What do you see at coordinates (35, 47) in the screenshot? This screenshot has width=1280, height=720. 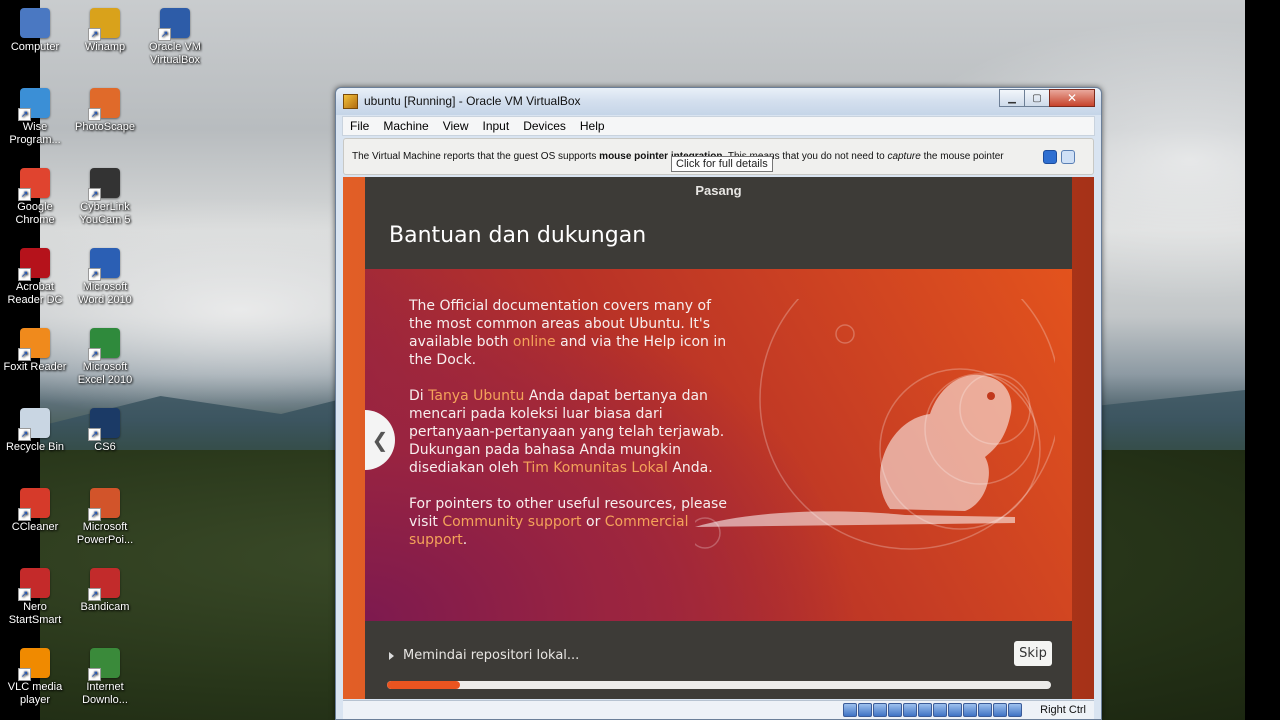 I see `desktop-icon-label: Computer` at bounding box center [35, 47].